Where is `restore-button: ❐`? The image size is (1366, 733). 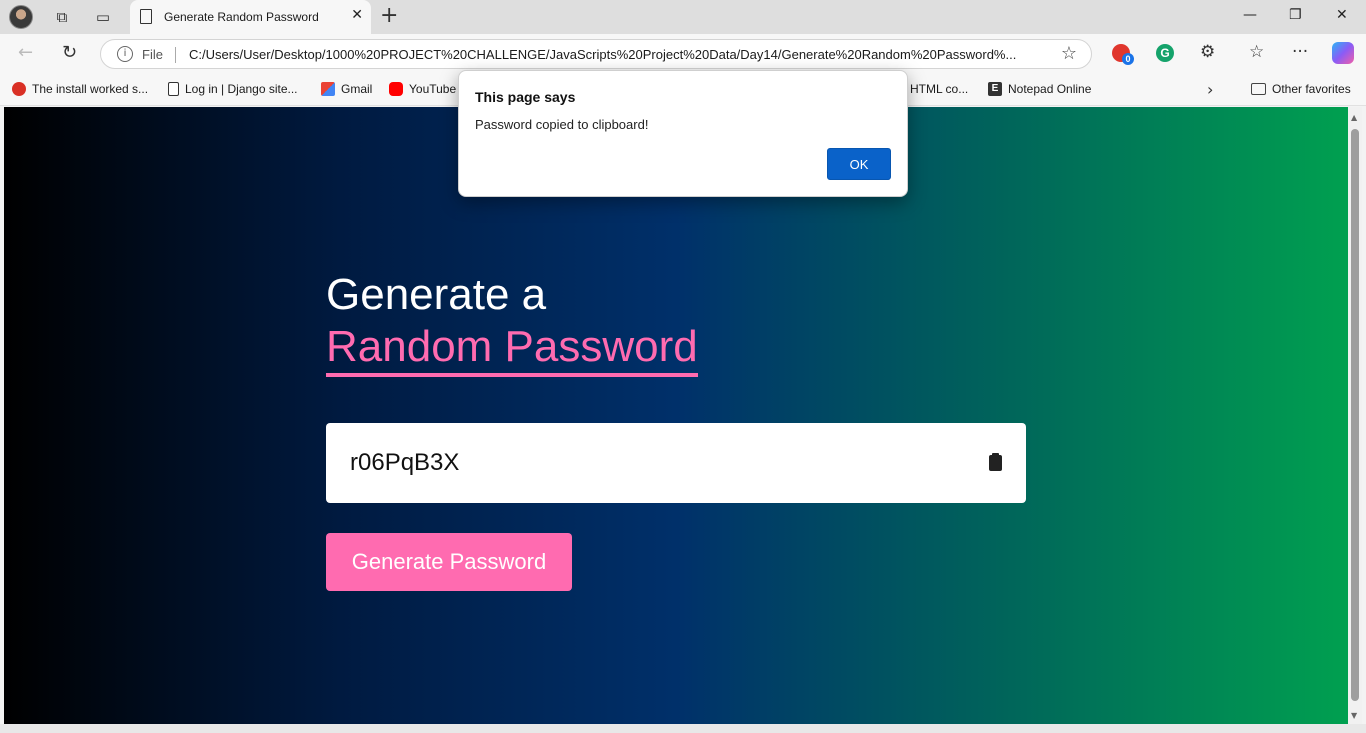 restore-button: ❐ is located at coordinates (1295, 15).